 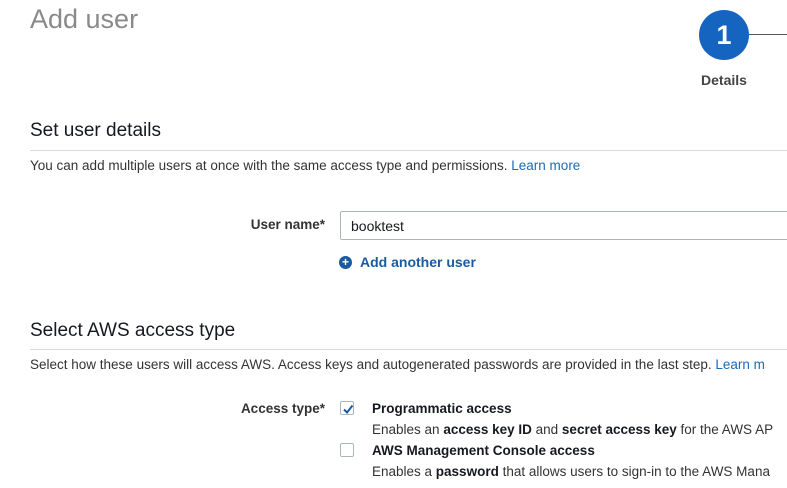 I want to click on desc-bold: password, so click(x=467, y=471).